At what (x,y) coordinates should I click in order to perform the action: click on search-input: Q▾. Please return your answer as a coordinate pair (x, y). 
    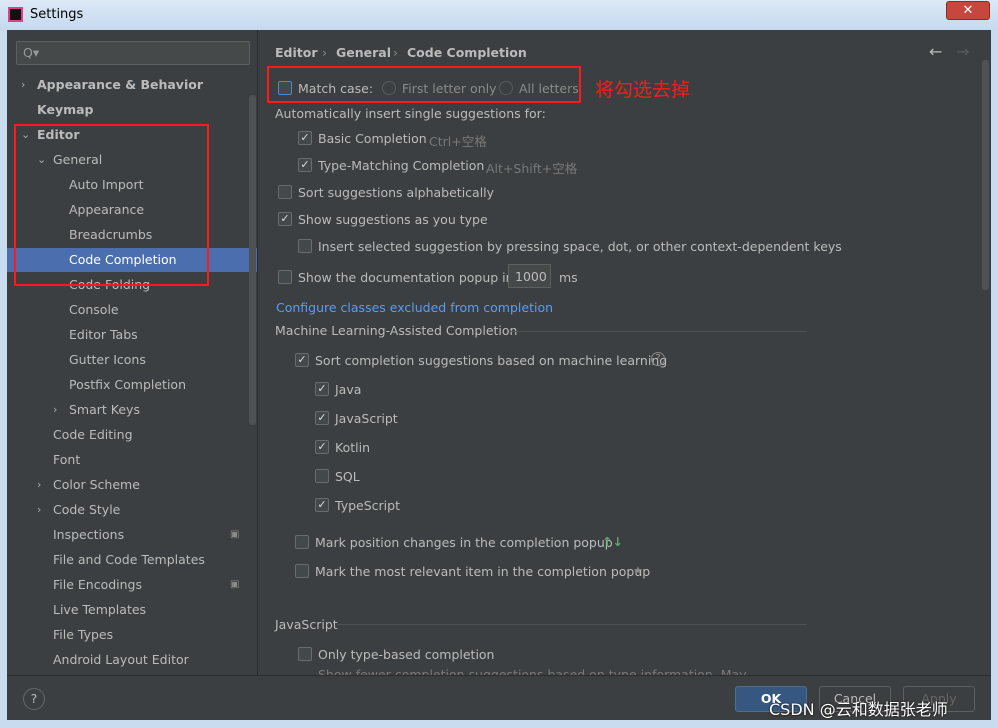
    Looking at the image, I should click on (133, 53).